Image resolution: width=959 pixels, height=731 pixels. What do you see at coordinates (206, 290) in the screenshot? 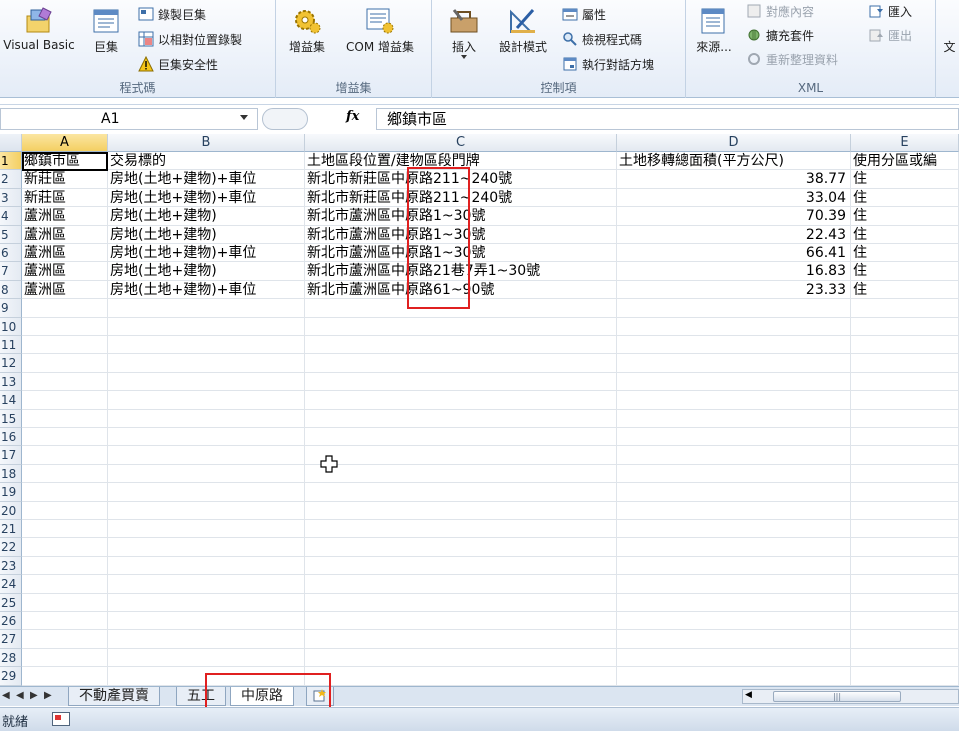
I see `cell: 房地(土地+建物)+車位` at bounding box center [206, 290].